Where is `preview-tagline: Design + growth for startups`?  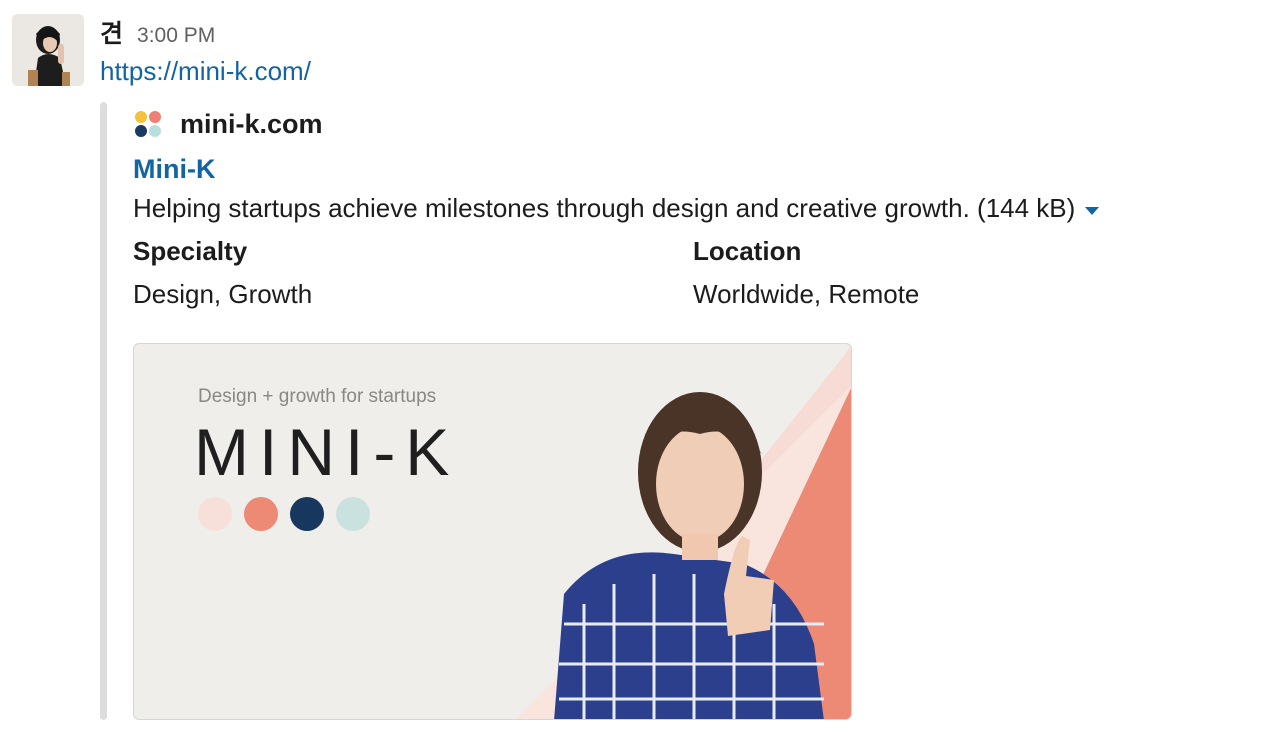
preview-tagline: Design + growth for startups is located at coordinates (317, 396).